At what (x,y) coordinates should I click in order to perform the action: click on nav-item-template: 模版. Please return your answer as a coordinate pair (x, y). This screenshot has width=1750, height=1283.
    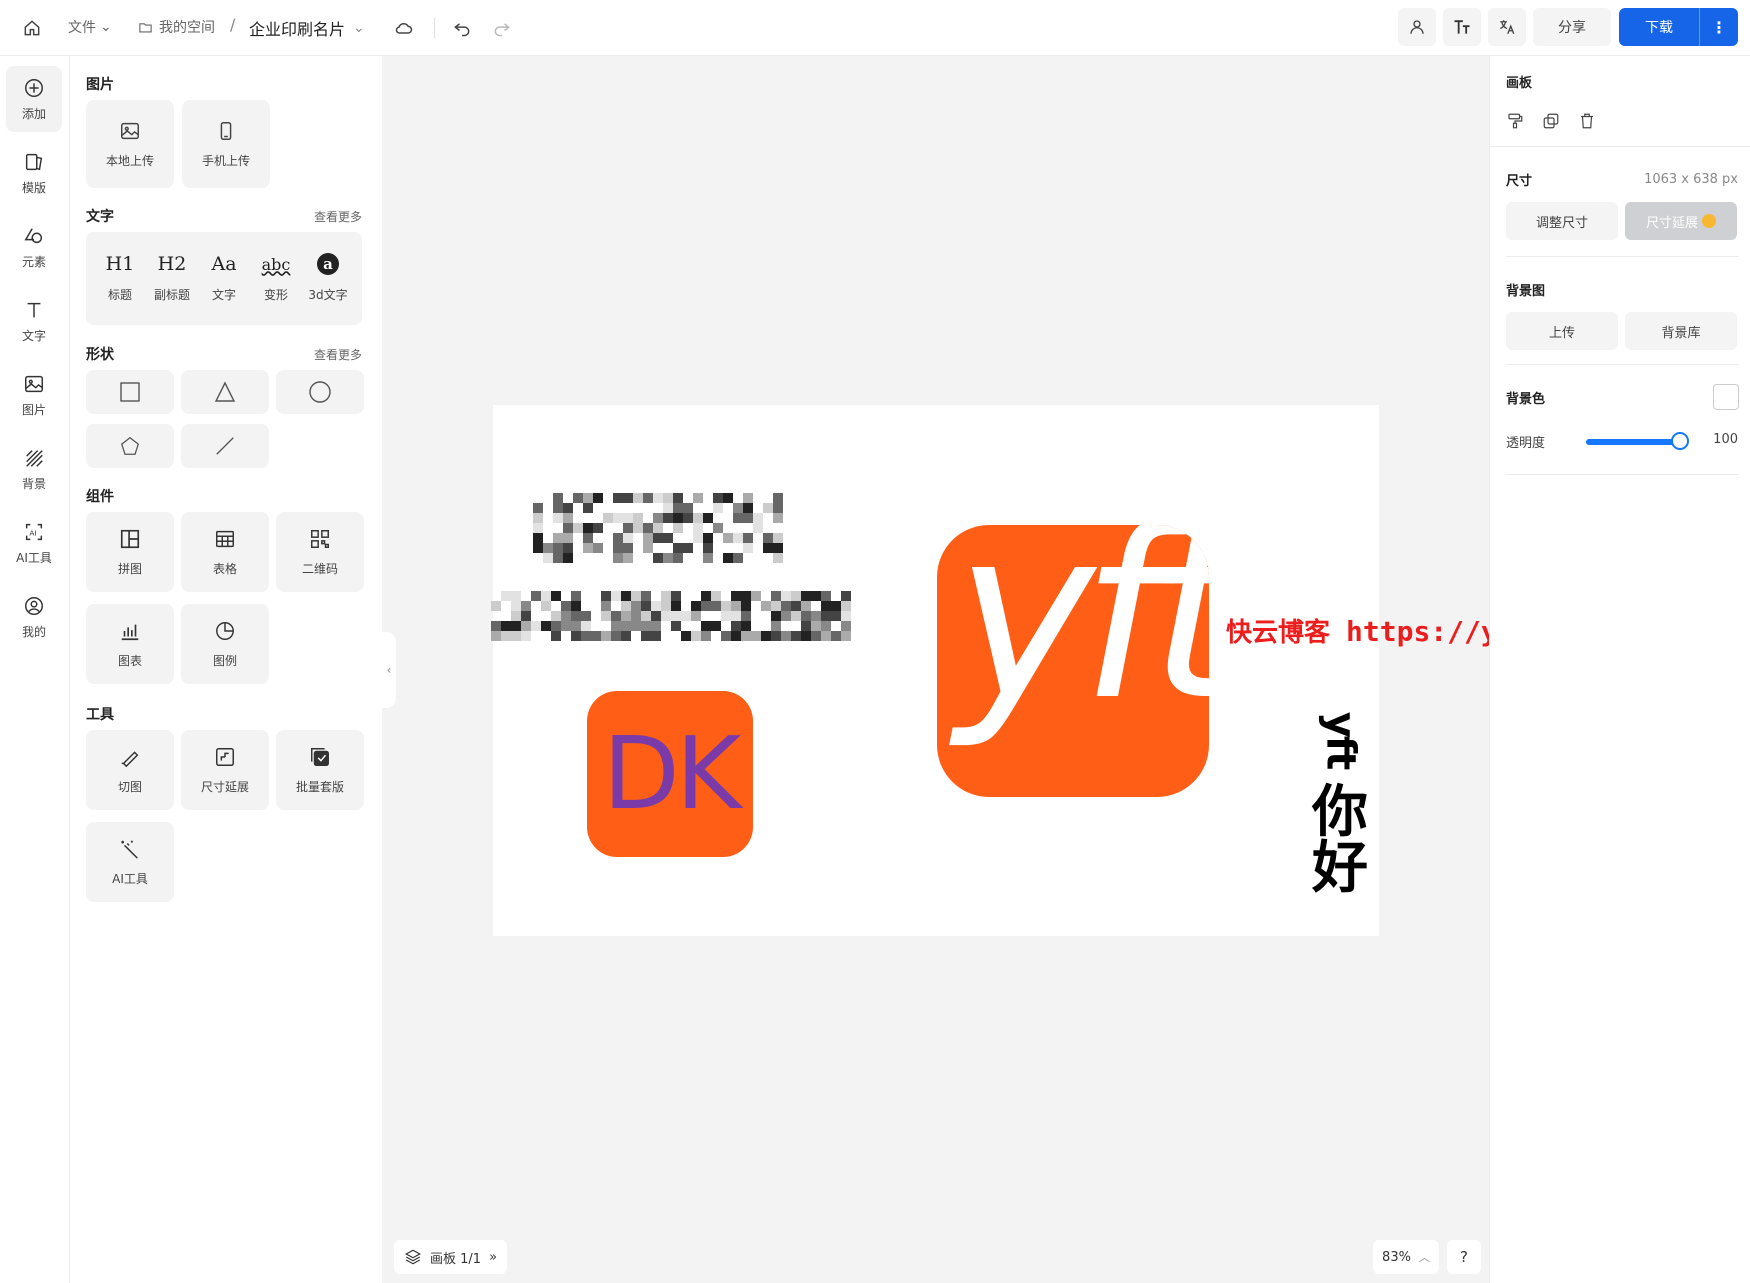
    Looking at the image, I should click on (34, 173).